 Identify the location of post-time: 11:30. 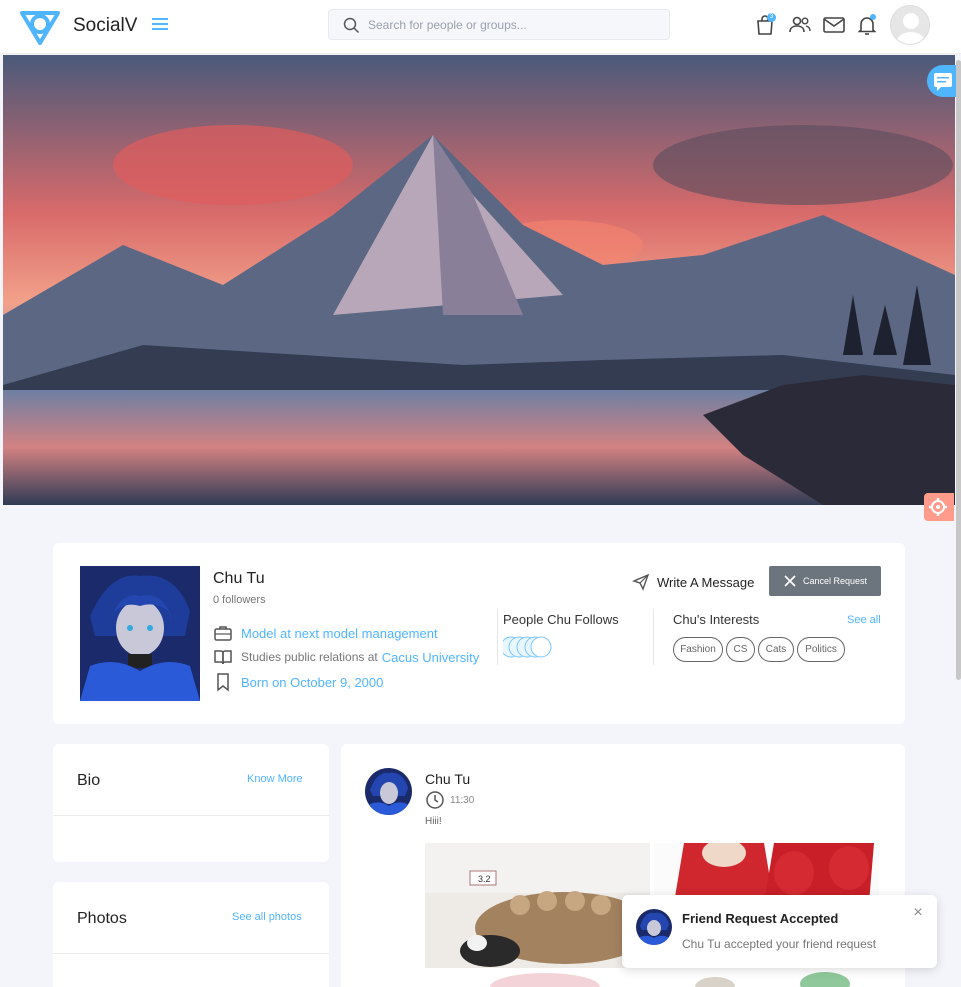
(449, 800).